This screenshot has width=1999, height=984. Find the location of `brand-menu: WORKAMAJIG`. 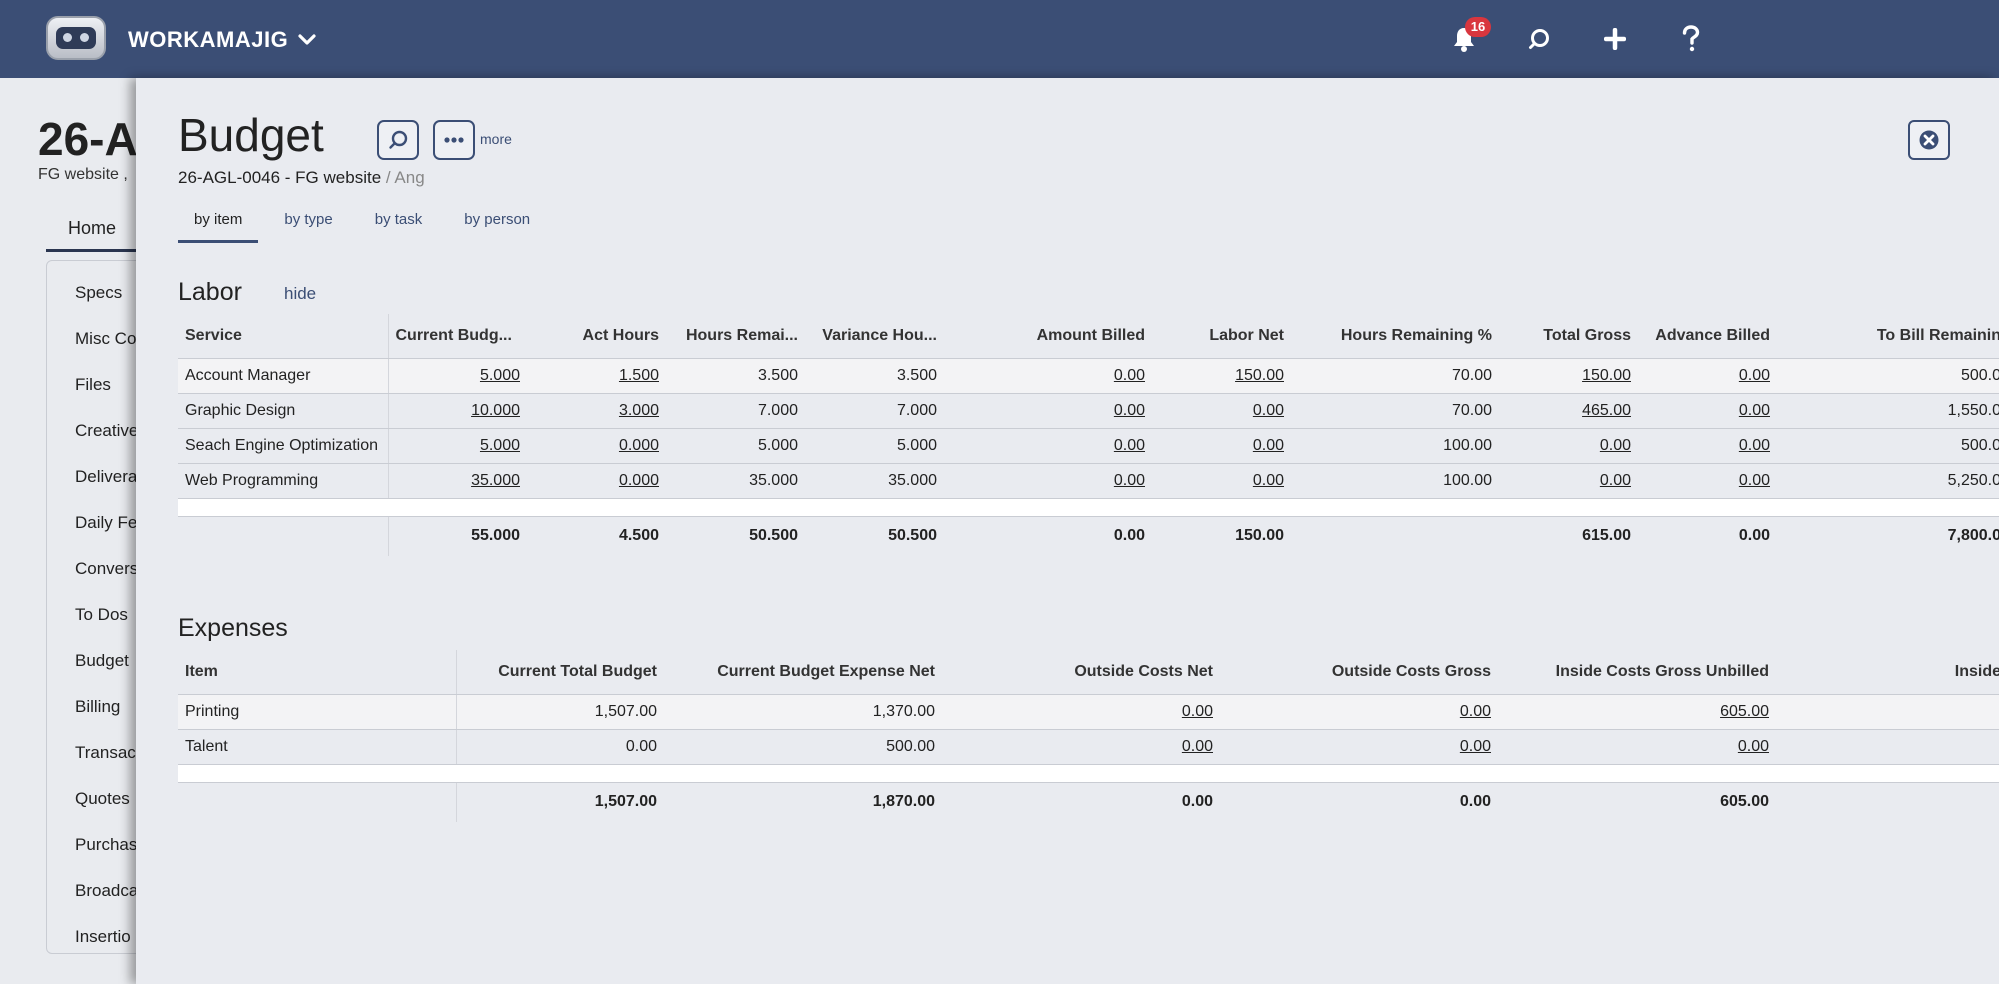

brand-menu: WORKAMAJIG is located at coordinates (222, 40).